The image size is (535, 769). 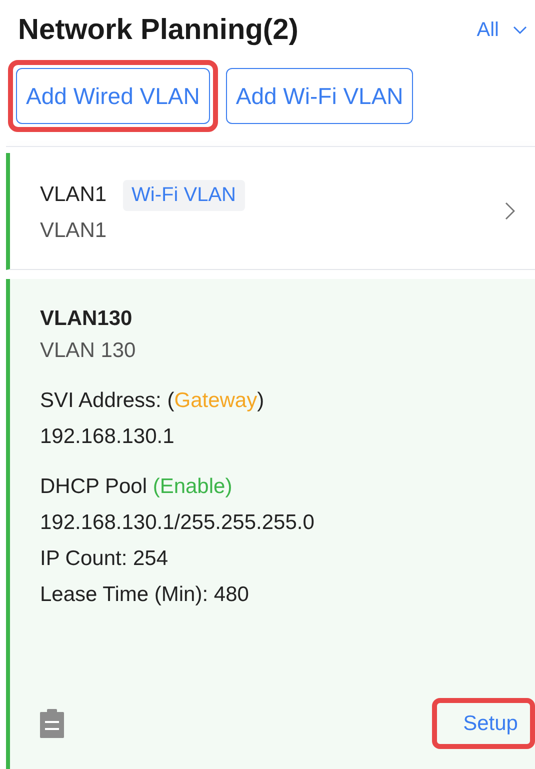 What do you see at coordinates (105, 559) in the screenshot?
I see `detail-line: IP Count: 254` at bounding box center [105, 559].